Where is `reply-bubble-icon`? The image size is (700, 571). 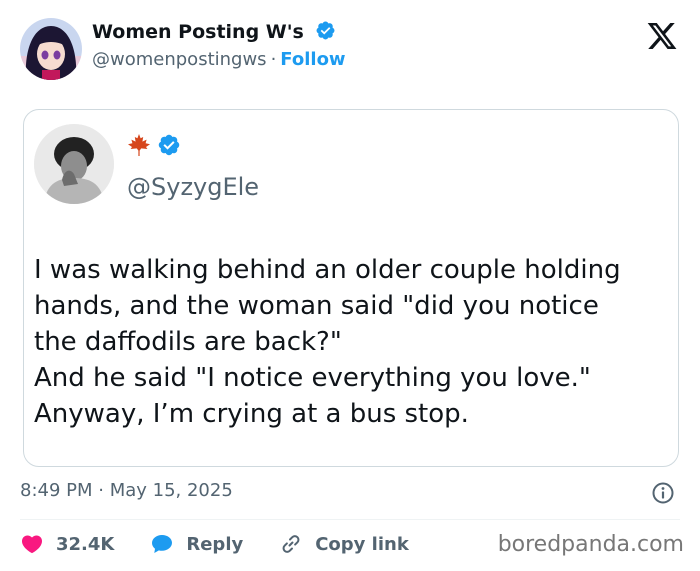 reply-bubble-icon is located at coordinates (162, 544).